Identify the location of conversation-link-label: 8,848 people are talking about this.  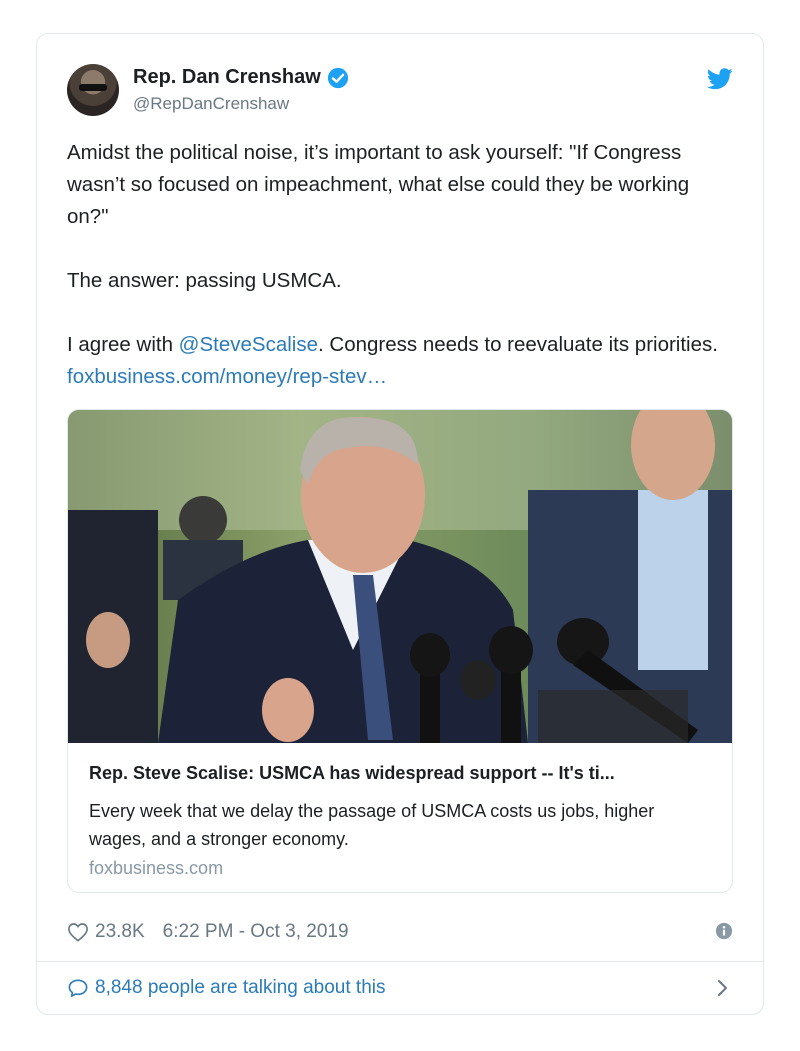
(240, 988).